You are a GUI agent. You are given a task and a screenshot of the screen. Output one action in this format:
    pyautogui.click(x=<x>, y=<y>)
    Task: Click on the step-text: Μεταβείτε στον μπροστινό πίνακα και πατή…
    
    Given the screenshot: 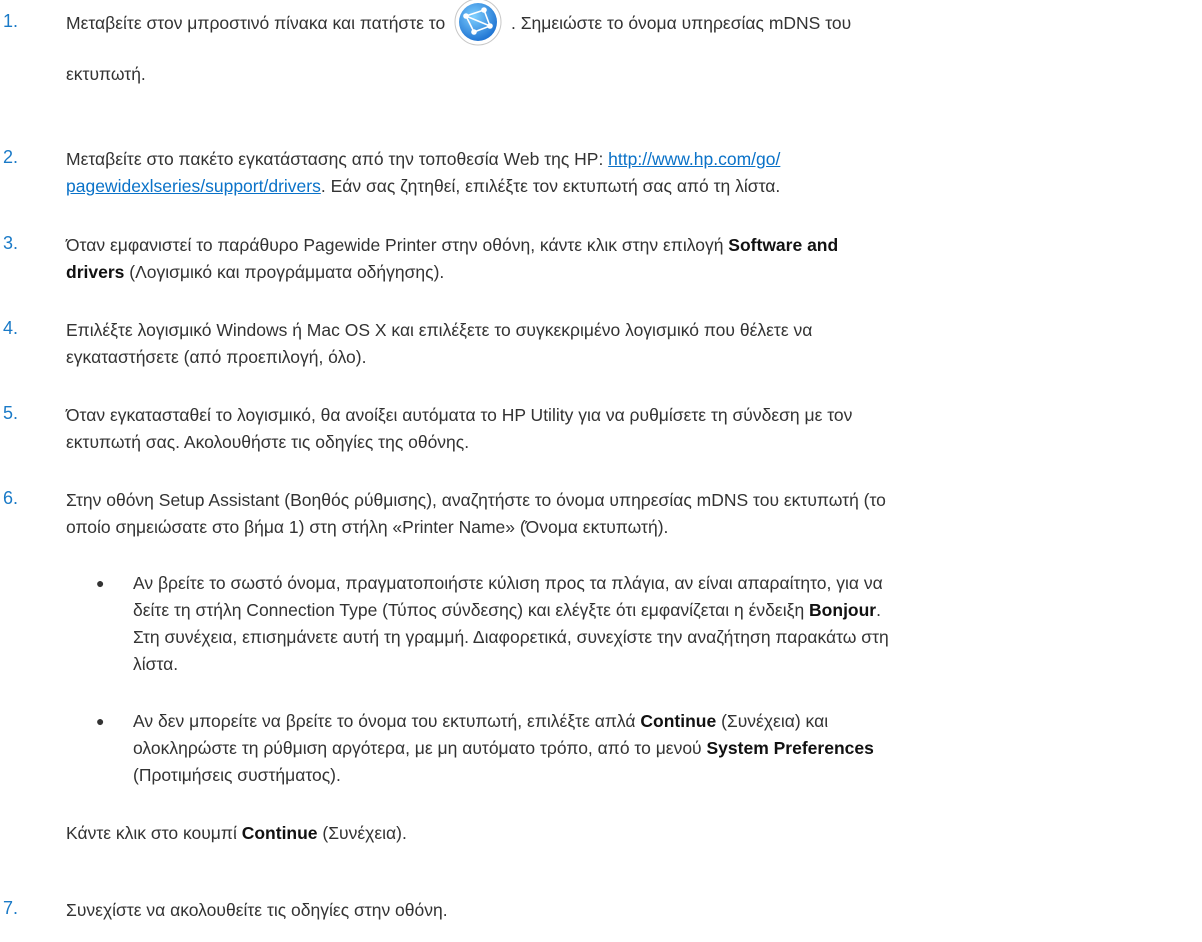 What is the action you would take?
    pyautogui.click(x=256, y=23)
    